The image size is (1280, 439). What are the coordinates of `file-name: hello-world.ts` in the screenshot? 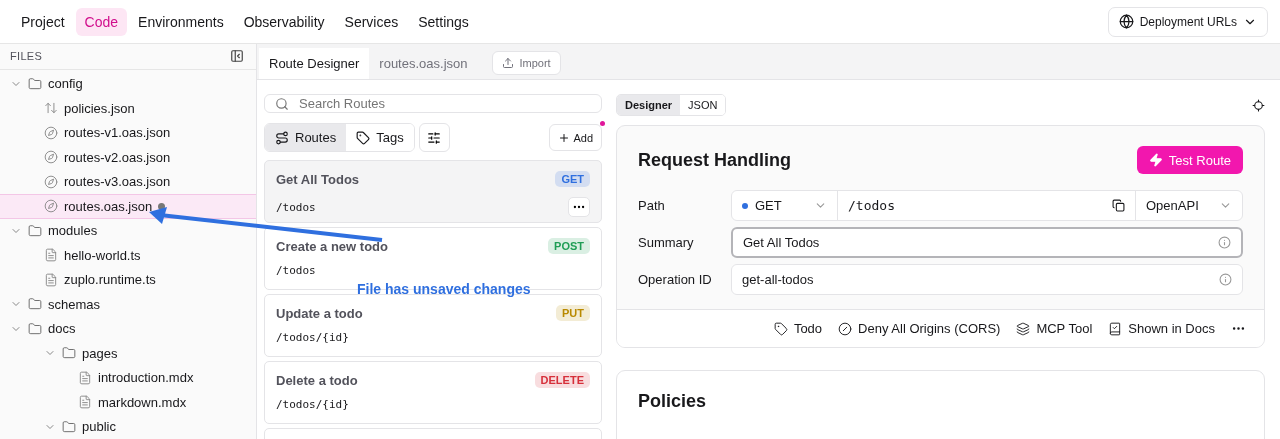 It's located at (102, 255).